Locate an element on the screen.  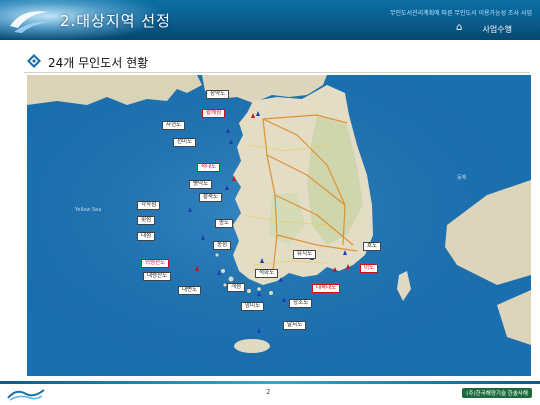
company-badge: (주)한국해양기술 한솔사해 is located at coordinates (497, 393).